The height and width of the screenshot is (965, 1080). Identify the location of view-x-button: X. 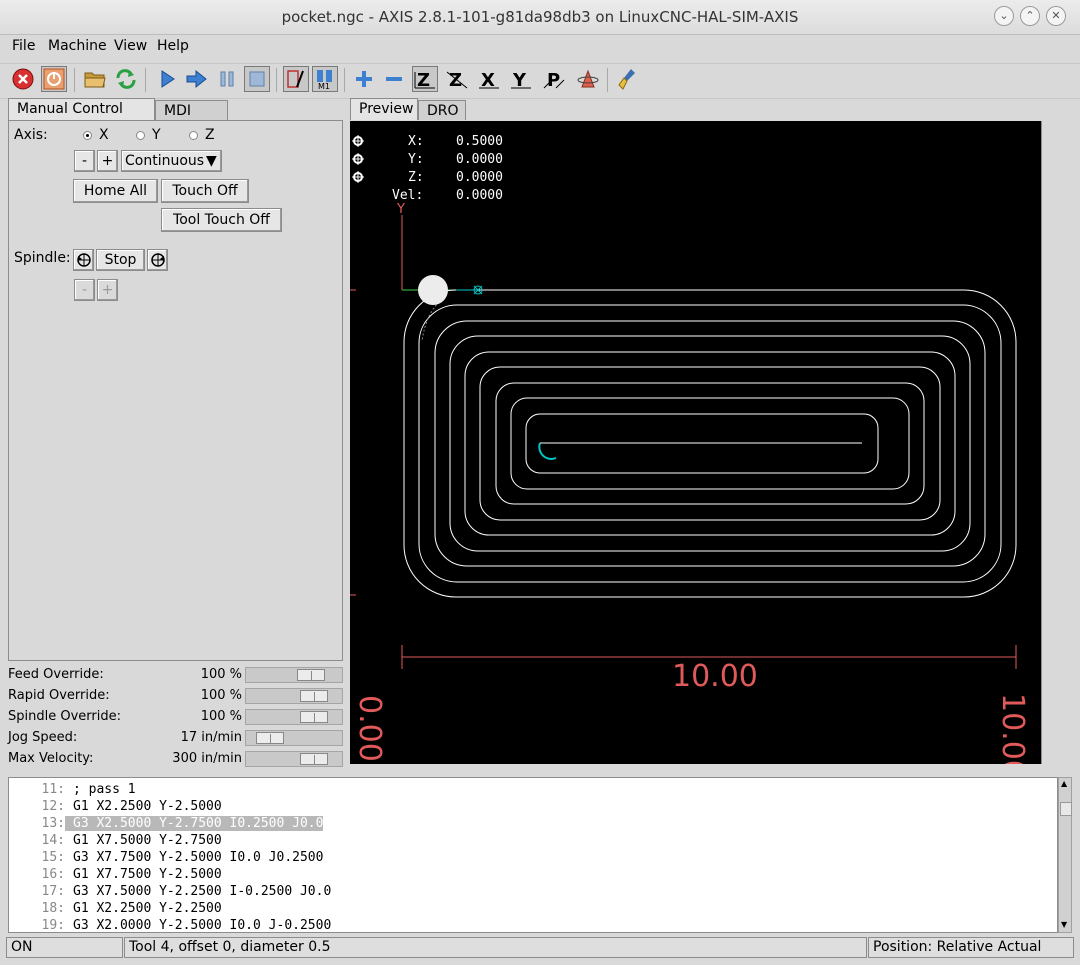
(489, 79).